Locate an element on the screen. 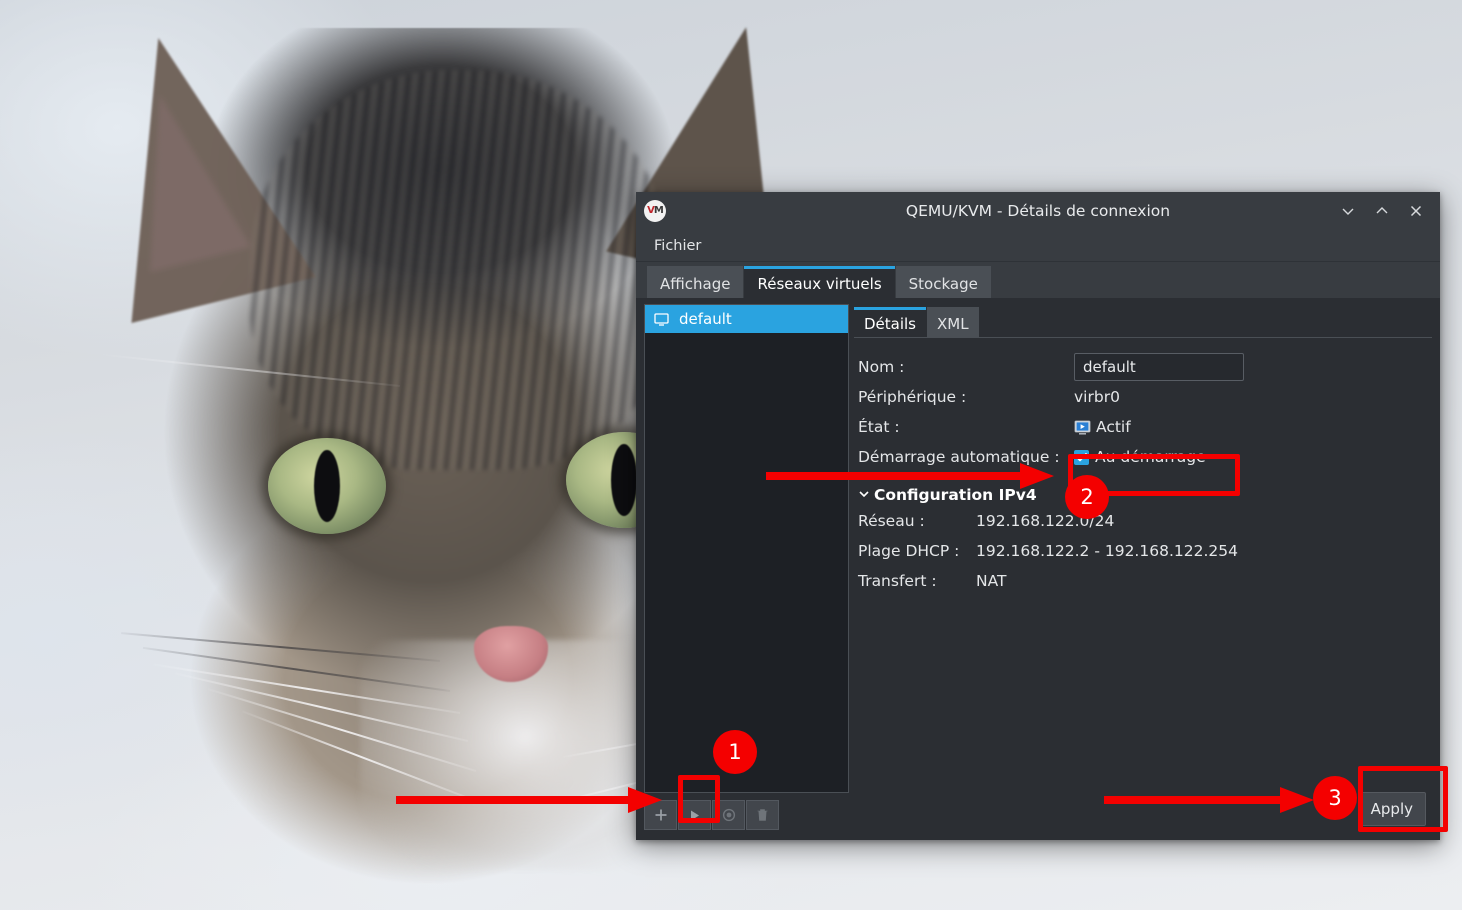 The height and width of the screenshot is (910, 1462). network-toolbar is located at coordinates (746, 815).